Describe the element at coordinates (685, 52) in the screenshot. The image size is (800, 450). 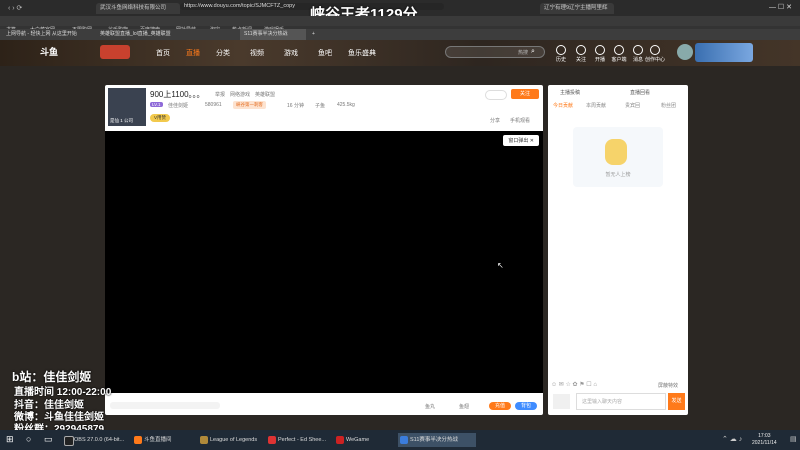
I see `avatar` at that location.